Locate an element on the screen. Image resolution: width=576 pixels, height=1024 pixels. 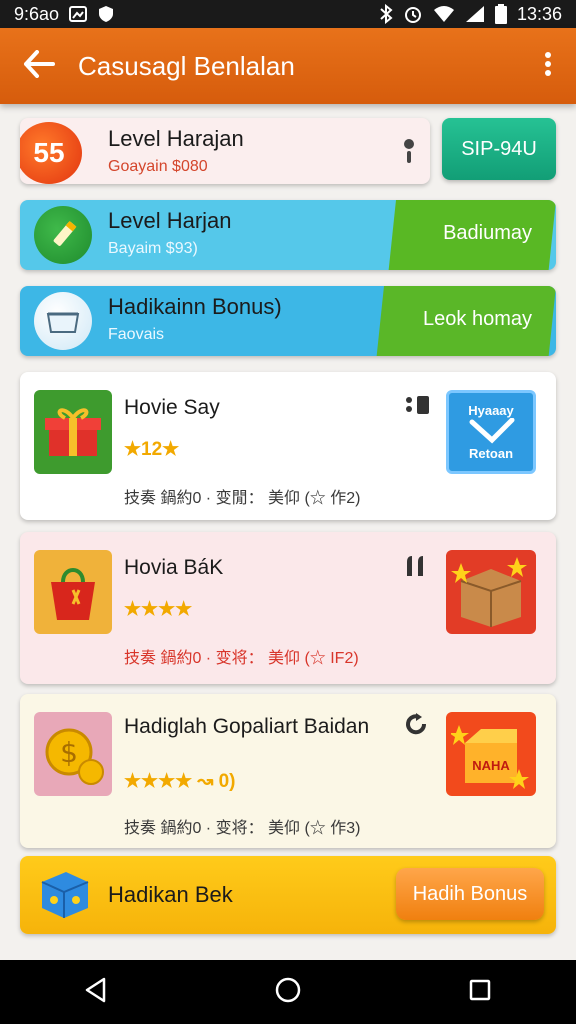
back-button is located at coordinates (39, 66).